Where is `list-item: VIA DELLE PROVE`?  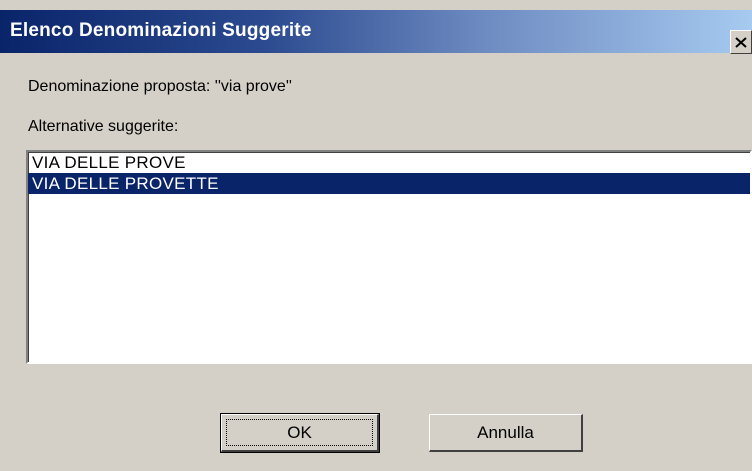
list-item: VIA DELLE PROVE is located at coordinates (389, 162).